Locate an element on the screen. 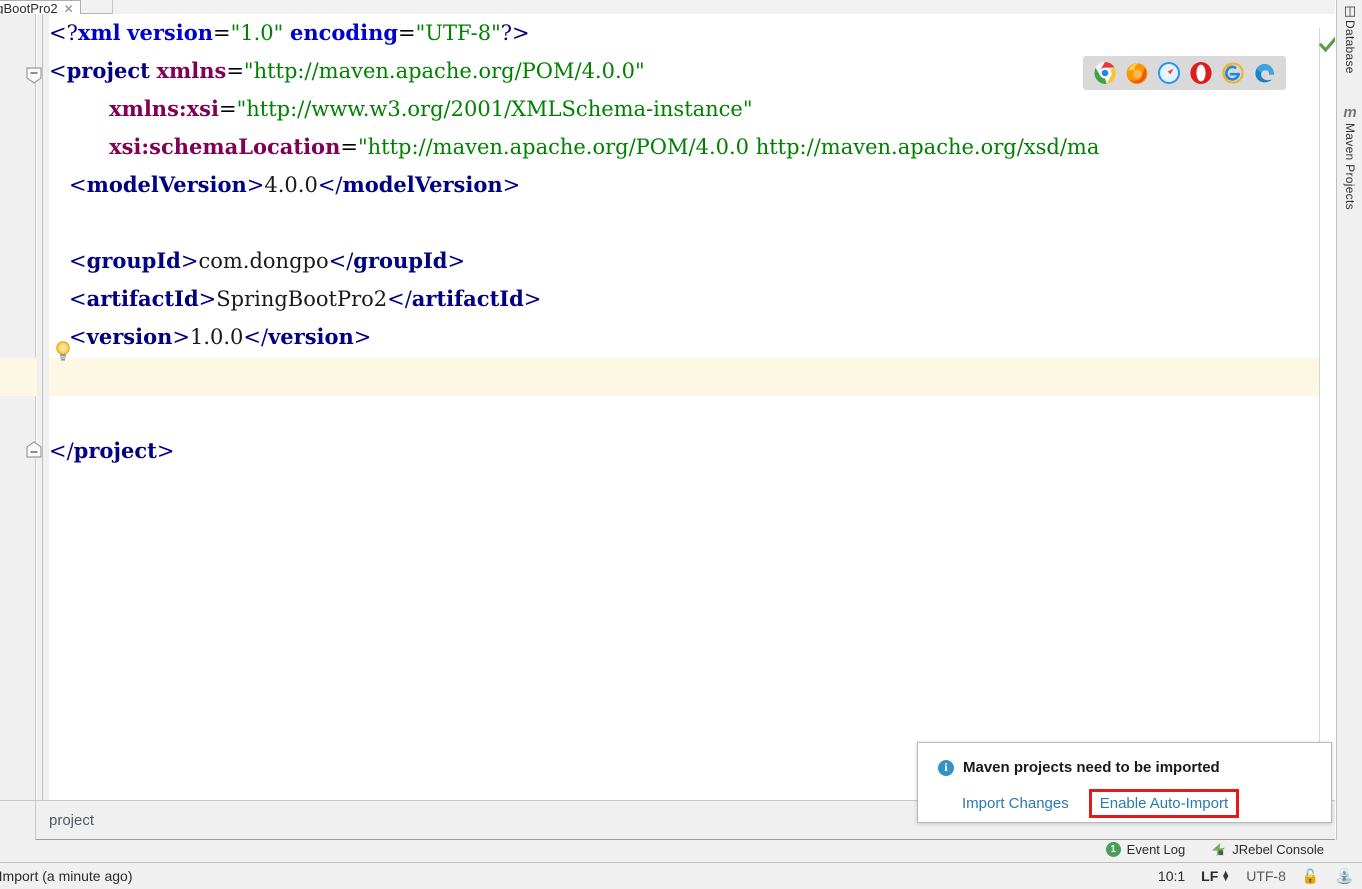  code-line: <groupId>com.dongpo</groupId> is located at coordinates (692, 261).